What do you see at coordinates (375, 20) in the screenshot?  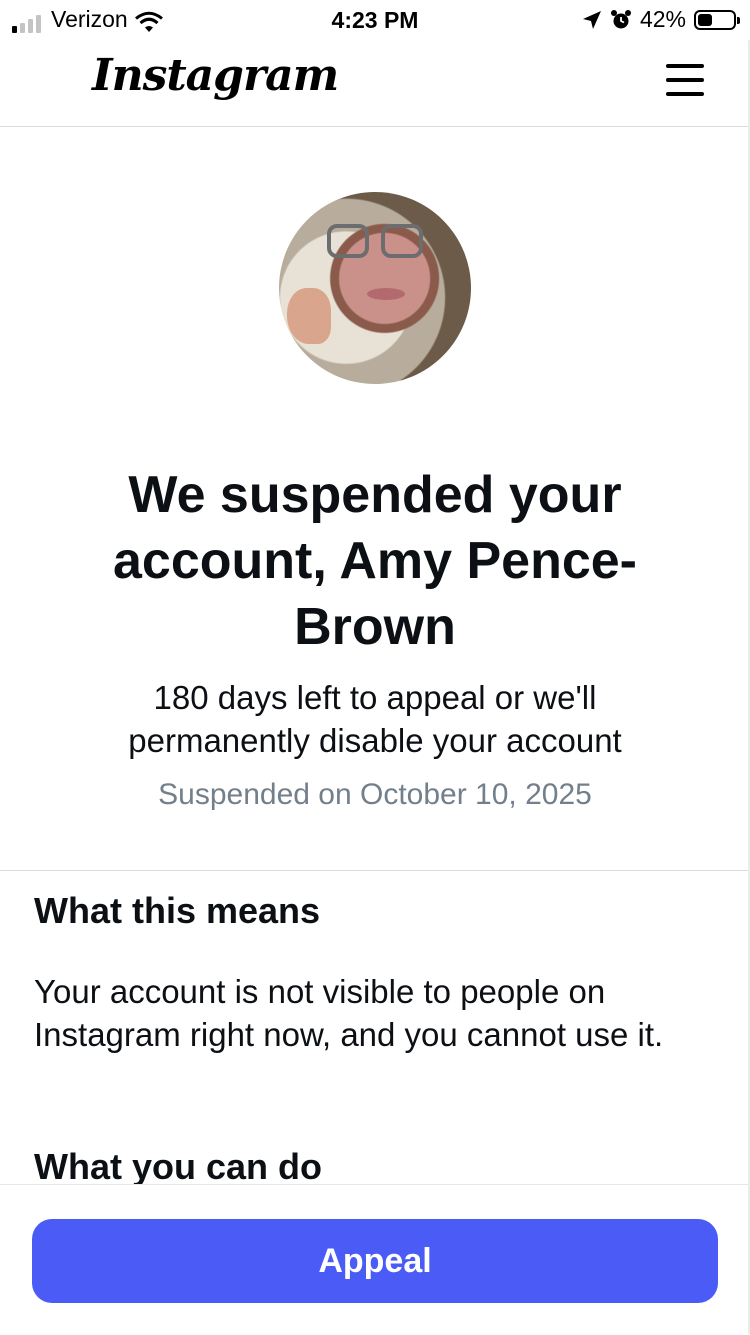 I see `status-bar: Verizon 4:23 PM 42%` at bounding box center [375, 20].